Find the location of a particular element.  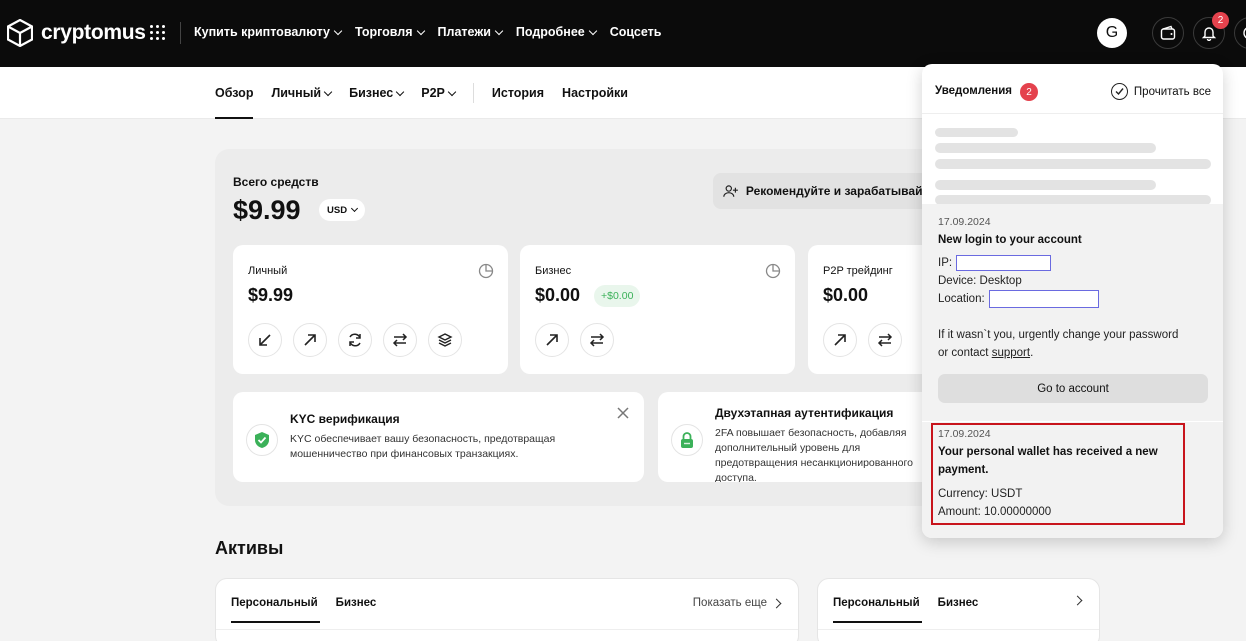

tab-label: Обзор is located at coordinates (234, 93).